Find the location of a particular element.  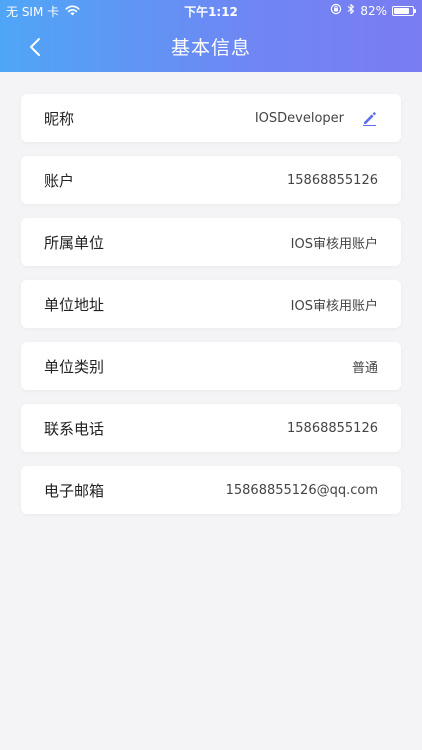

battery-percent: 82% is located at coordinates (373, 10).